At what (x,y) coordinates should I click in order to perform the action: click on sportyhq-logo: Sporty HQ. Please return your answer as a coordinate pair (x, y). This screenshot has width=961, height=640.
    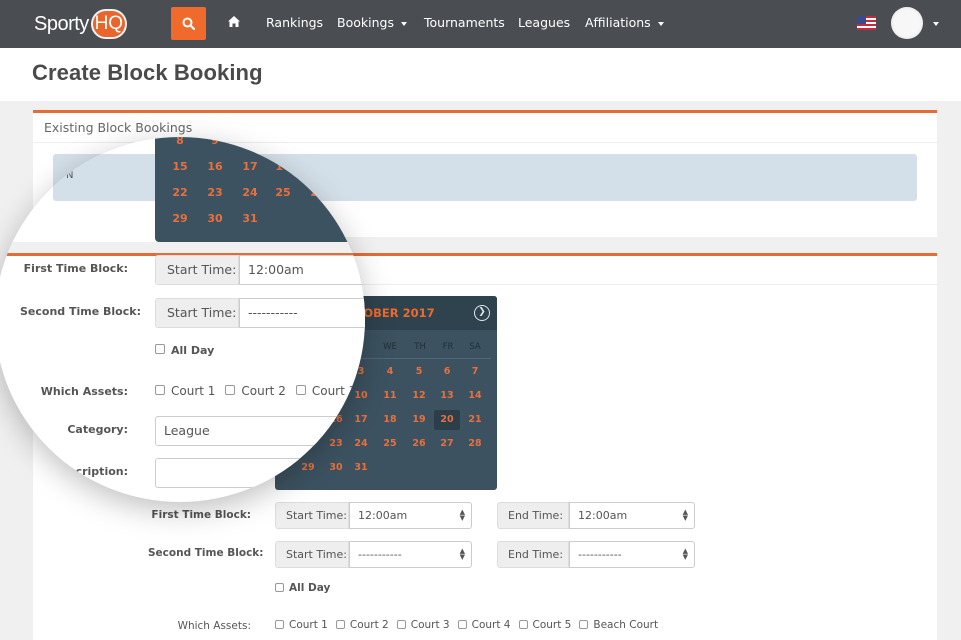
    Looking at the image, I should click on (80, 24).